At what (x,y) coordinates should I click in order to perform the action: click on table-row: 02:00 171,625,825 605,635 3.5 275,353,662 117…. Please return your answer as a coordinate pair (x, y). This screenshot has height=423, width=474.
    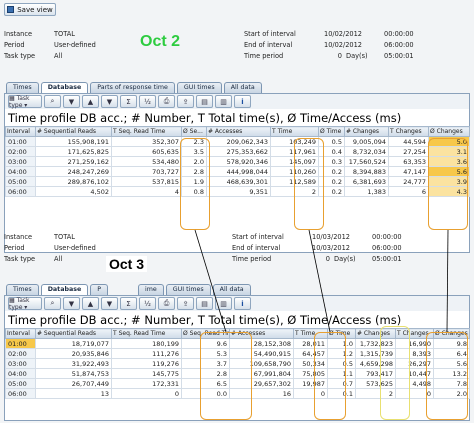
    Looking at the image, I should click on (237, 151).